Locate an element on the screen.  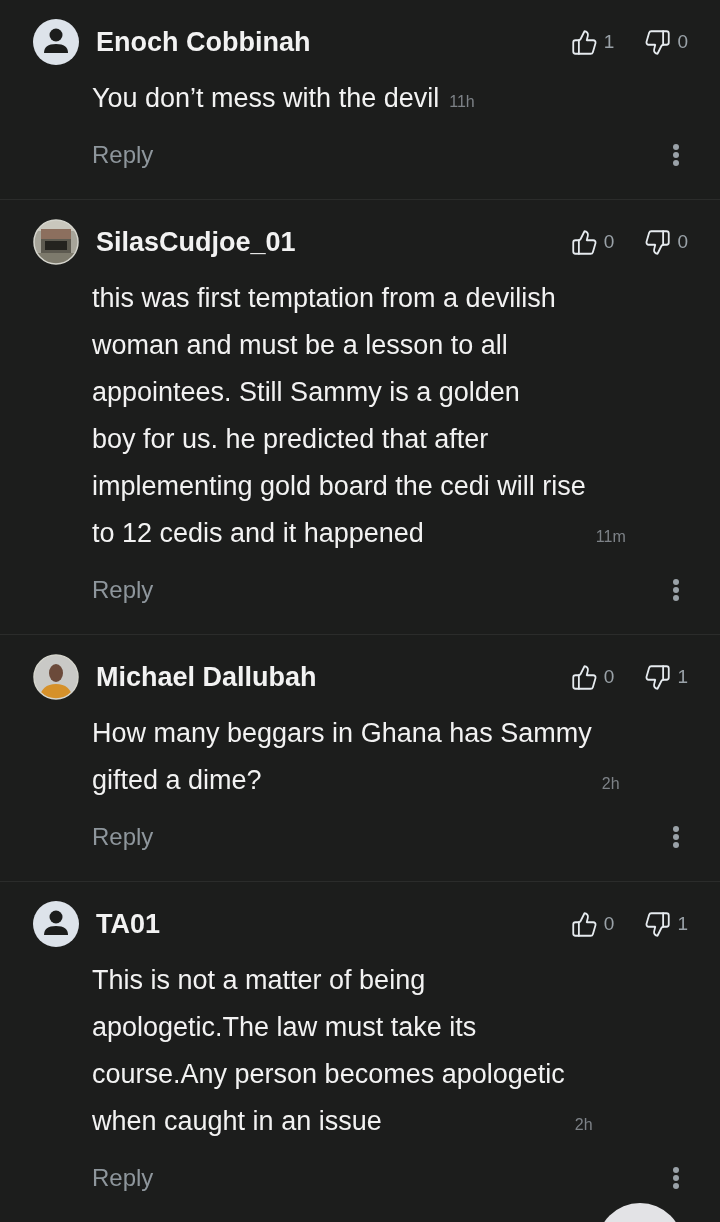
author-name: TA01 is located at coordinates (128, 924).